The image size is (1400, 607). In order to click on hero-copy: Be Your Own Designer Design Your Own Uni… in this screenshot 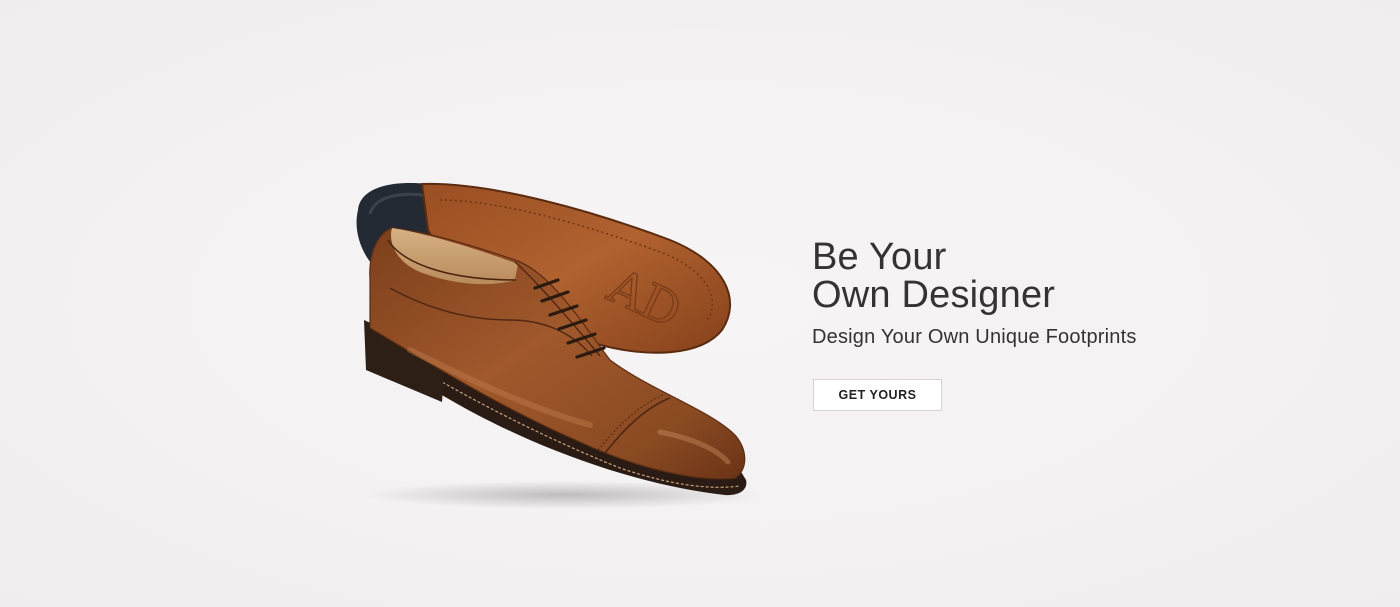, I will do `click(1032, 324)`.